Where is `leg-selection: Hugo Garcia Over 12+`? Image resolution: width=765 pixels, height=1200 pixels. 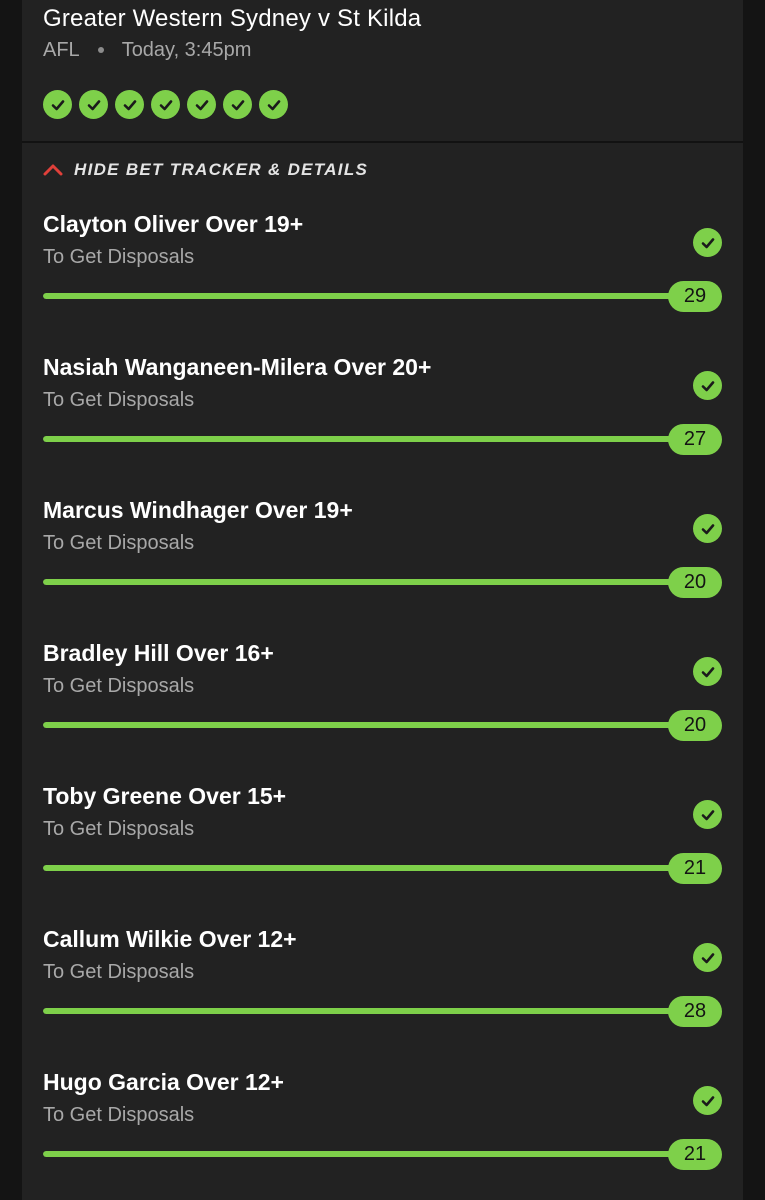
leg-selection: Hugo Garcia Over 12+ is located at coordinates (163, 1082).